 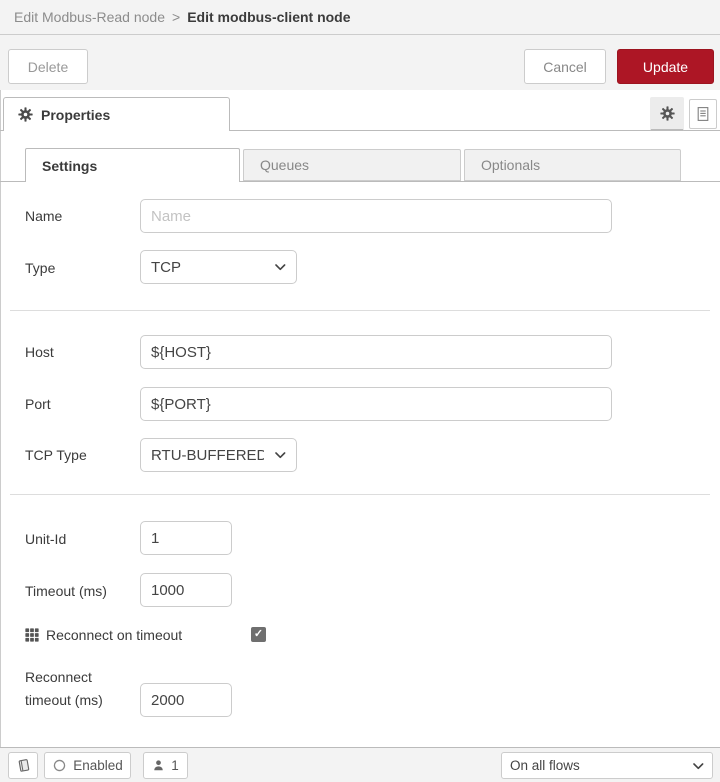 What do you see at coordinates (76, 114) in the screenshot?
I see `properties-tab-label: Properties` at bounding box center [76, 114].